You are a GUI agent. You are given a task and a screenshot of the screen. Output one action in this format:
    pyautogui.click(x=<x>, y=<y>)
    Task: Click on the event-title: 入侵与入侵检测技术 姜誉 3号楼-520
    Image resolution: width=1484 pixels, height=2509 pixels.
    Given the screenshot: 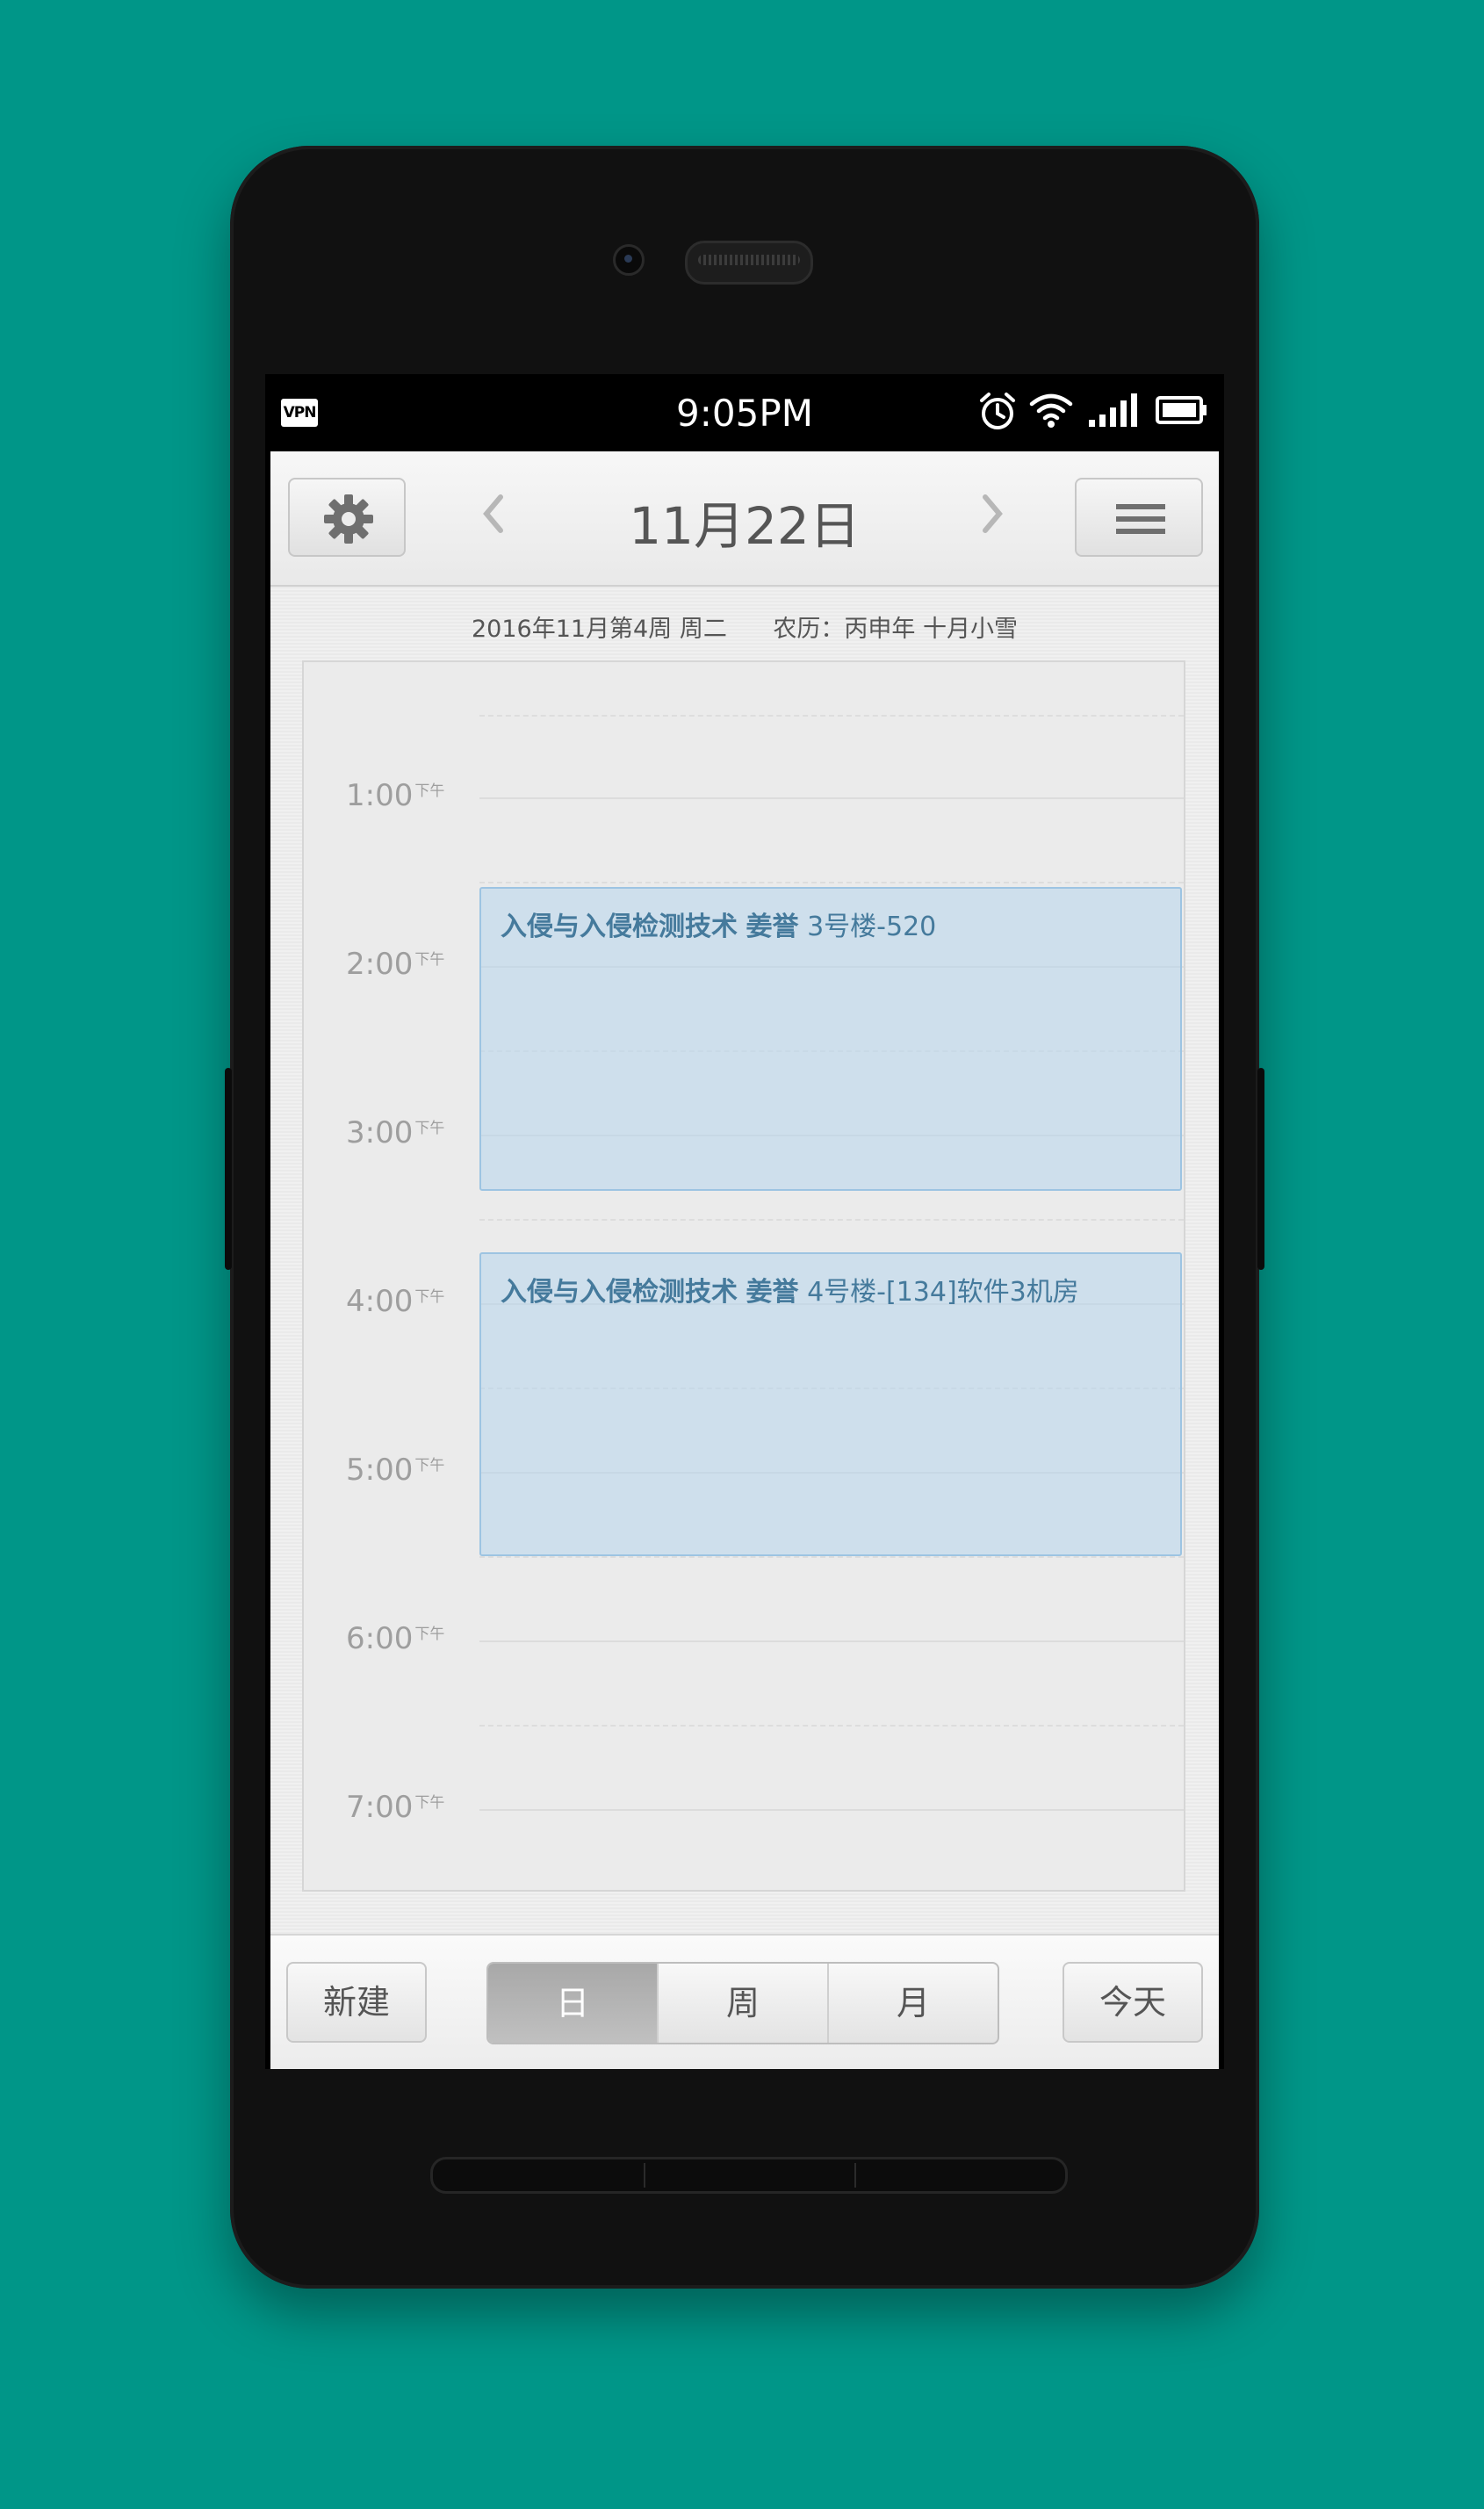 What is the action you would take?
    pyautogui.click(x=719, y=927)
    